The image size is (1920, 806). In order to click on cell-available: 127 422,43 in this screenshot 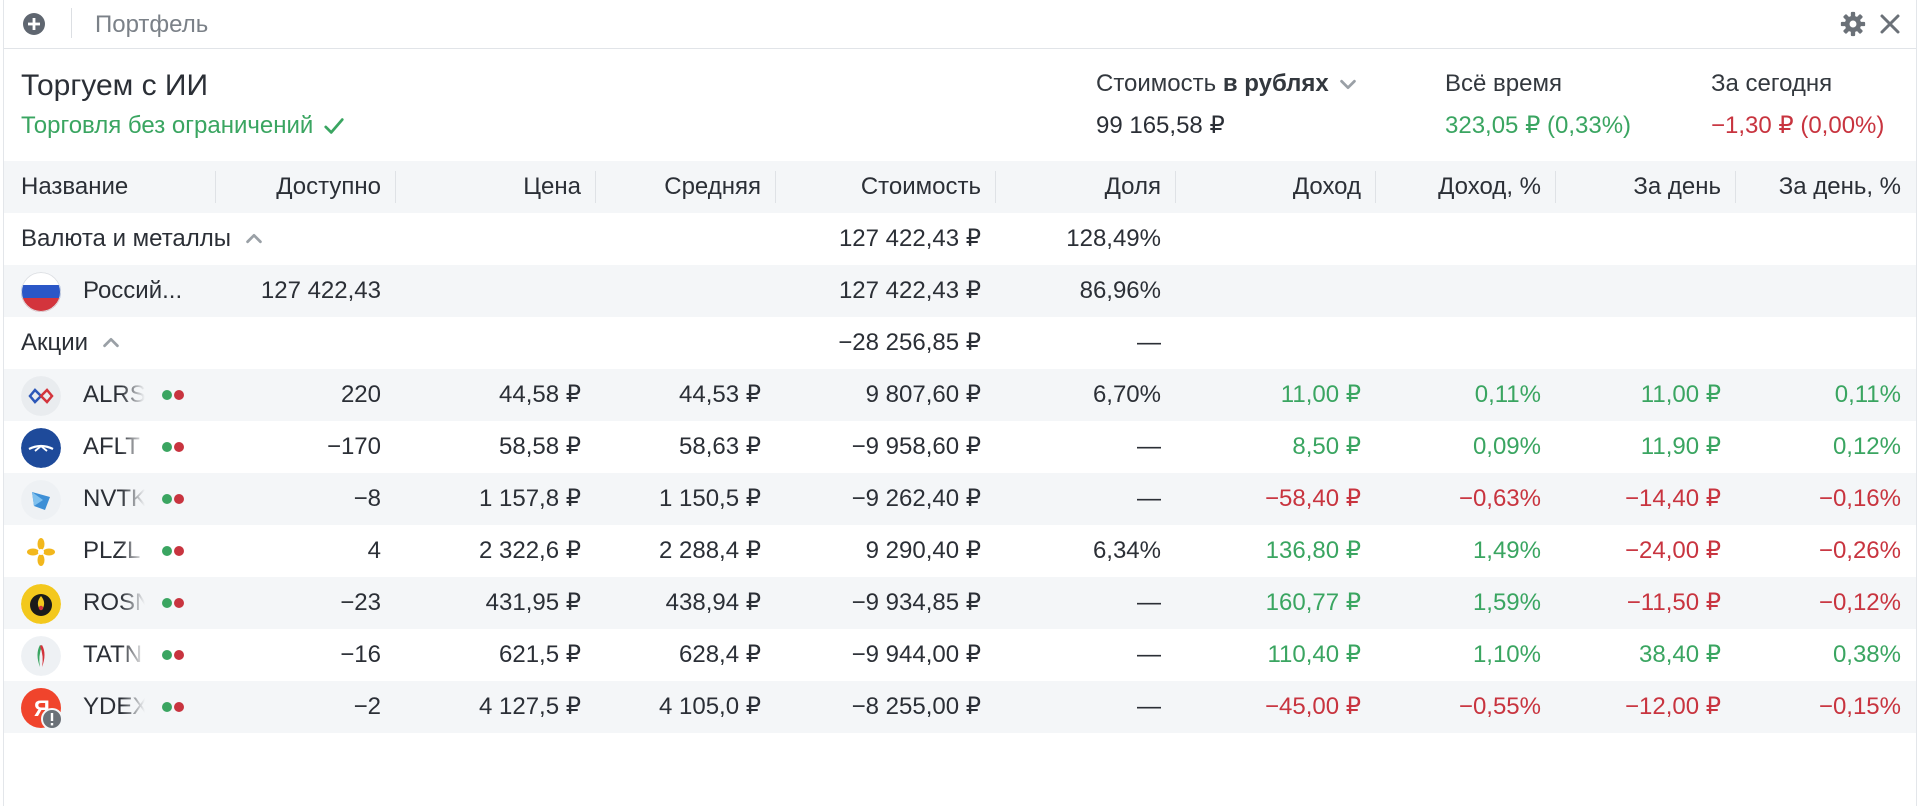, I will do `click(320, 290)`.